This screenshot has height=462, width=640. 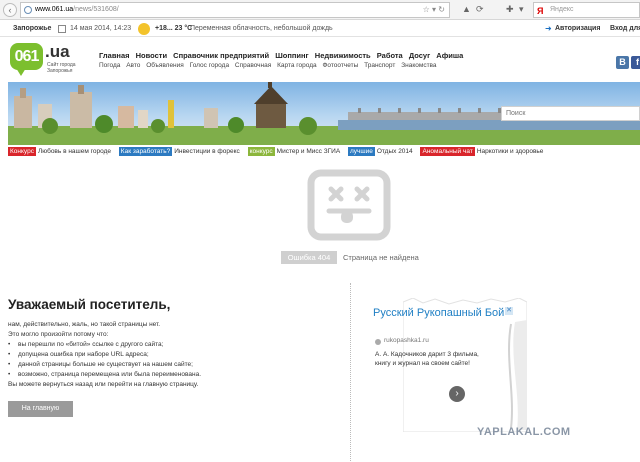 I want to click on visitor-title: Уважаемый посетитель,, so click(x=89, y=304).